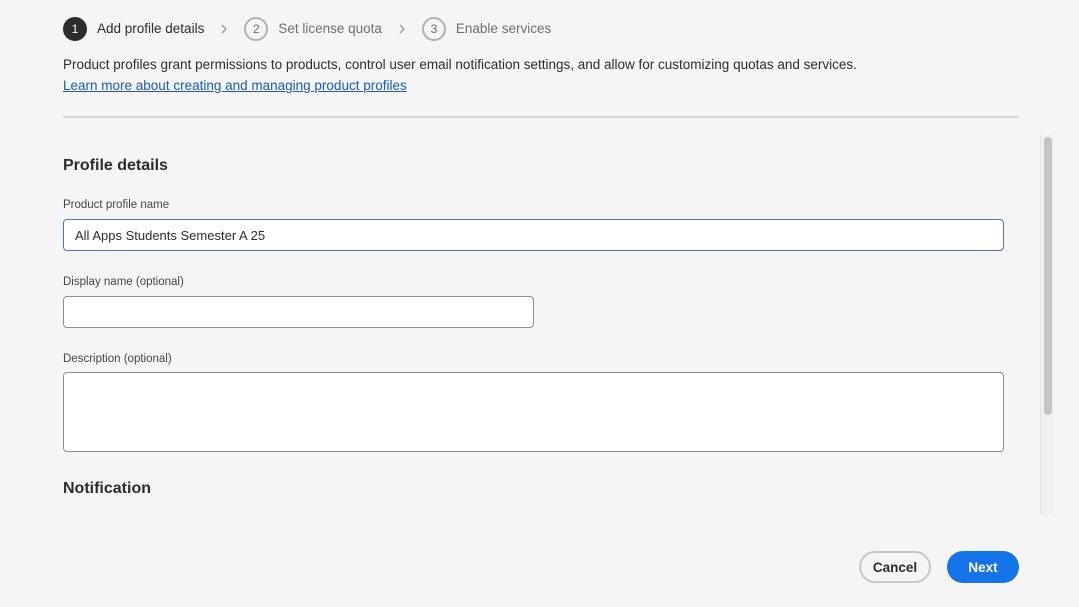 This screenshot has height=607, width=1079. I want to click on step-number-3: 3, so click(433, 28).